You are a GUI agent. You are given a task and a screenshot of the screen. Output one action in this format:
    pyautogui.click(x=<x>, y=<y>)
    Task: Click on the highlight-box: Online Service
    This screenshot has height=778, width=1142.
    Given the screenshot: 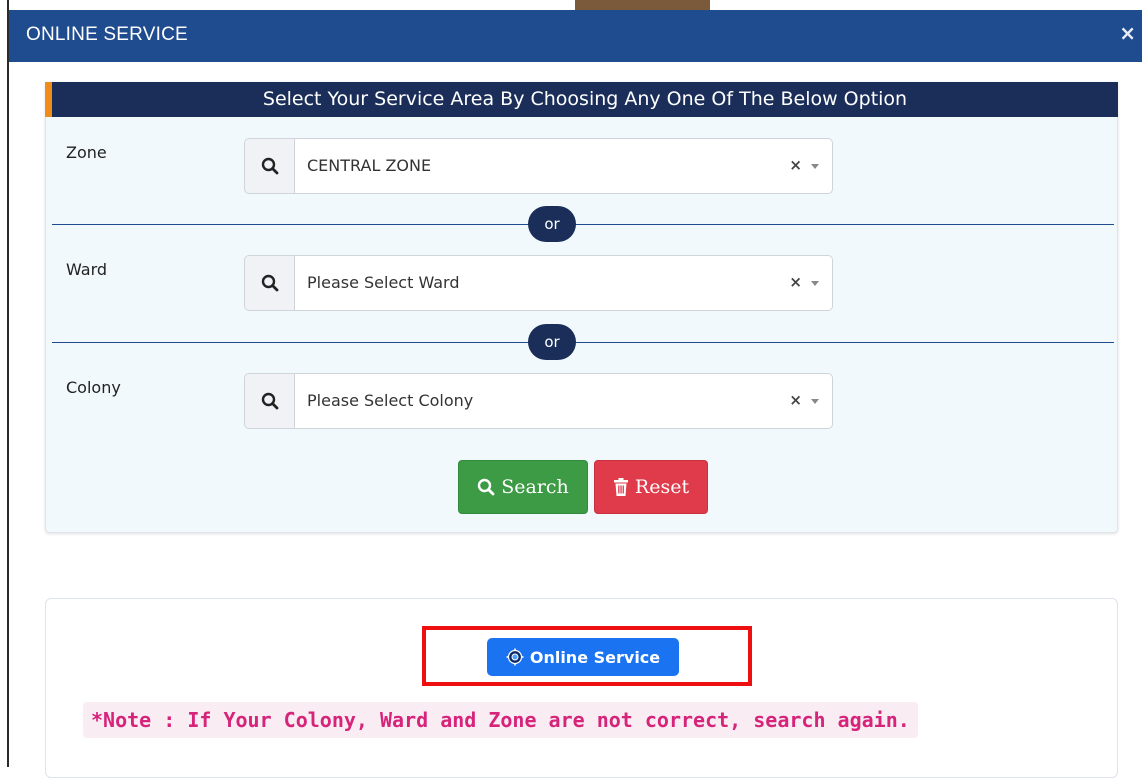 What is the action you would take?
    pyautogui.click(x=587, y=656)
    